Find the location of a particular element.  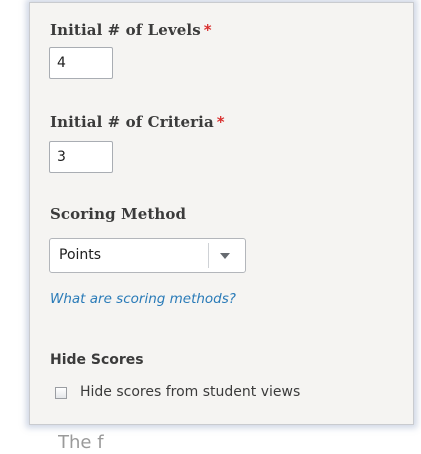

scoring-method-select: Points is located at coordinates (147, 255).